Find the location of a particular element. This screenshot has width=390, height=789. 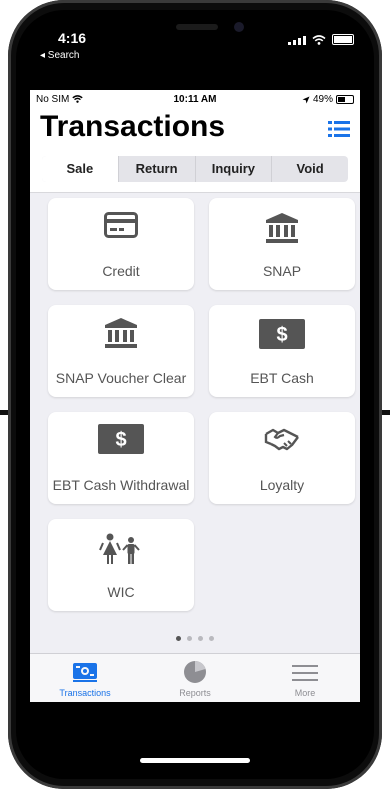

tab-label: More is located at coordinates (305, 693).